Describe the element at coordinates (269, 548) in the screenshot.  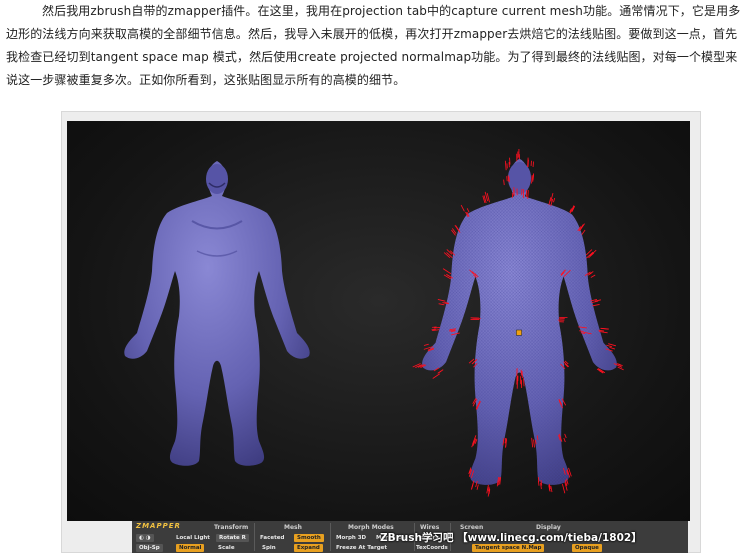
I see `spin-button: Spin` at that location.